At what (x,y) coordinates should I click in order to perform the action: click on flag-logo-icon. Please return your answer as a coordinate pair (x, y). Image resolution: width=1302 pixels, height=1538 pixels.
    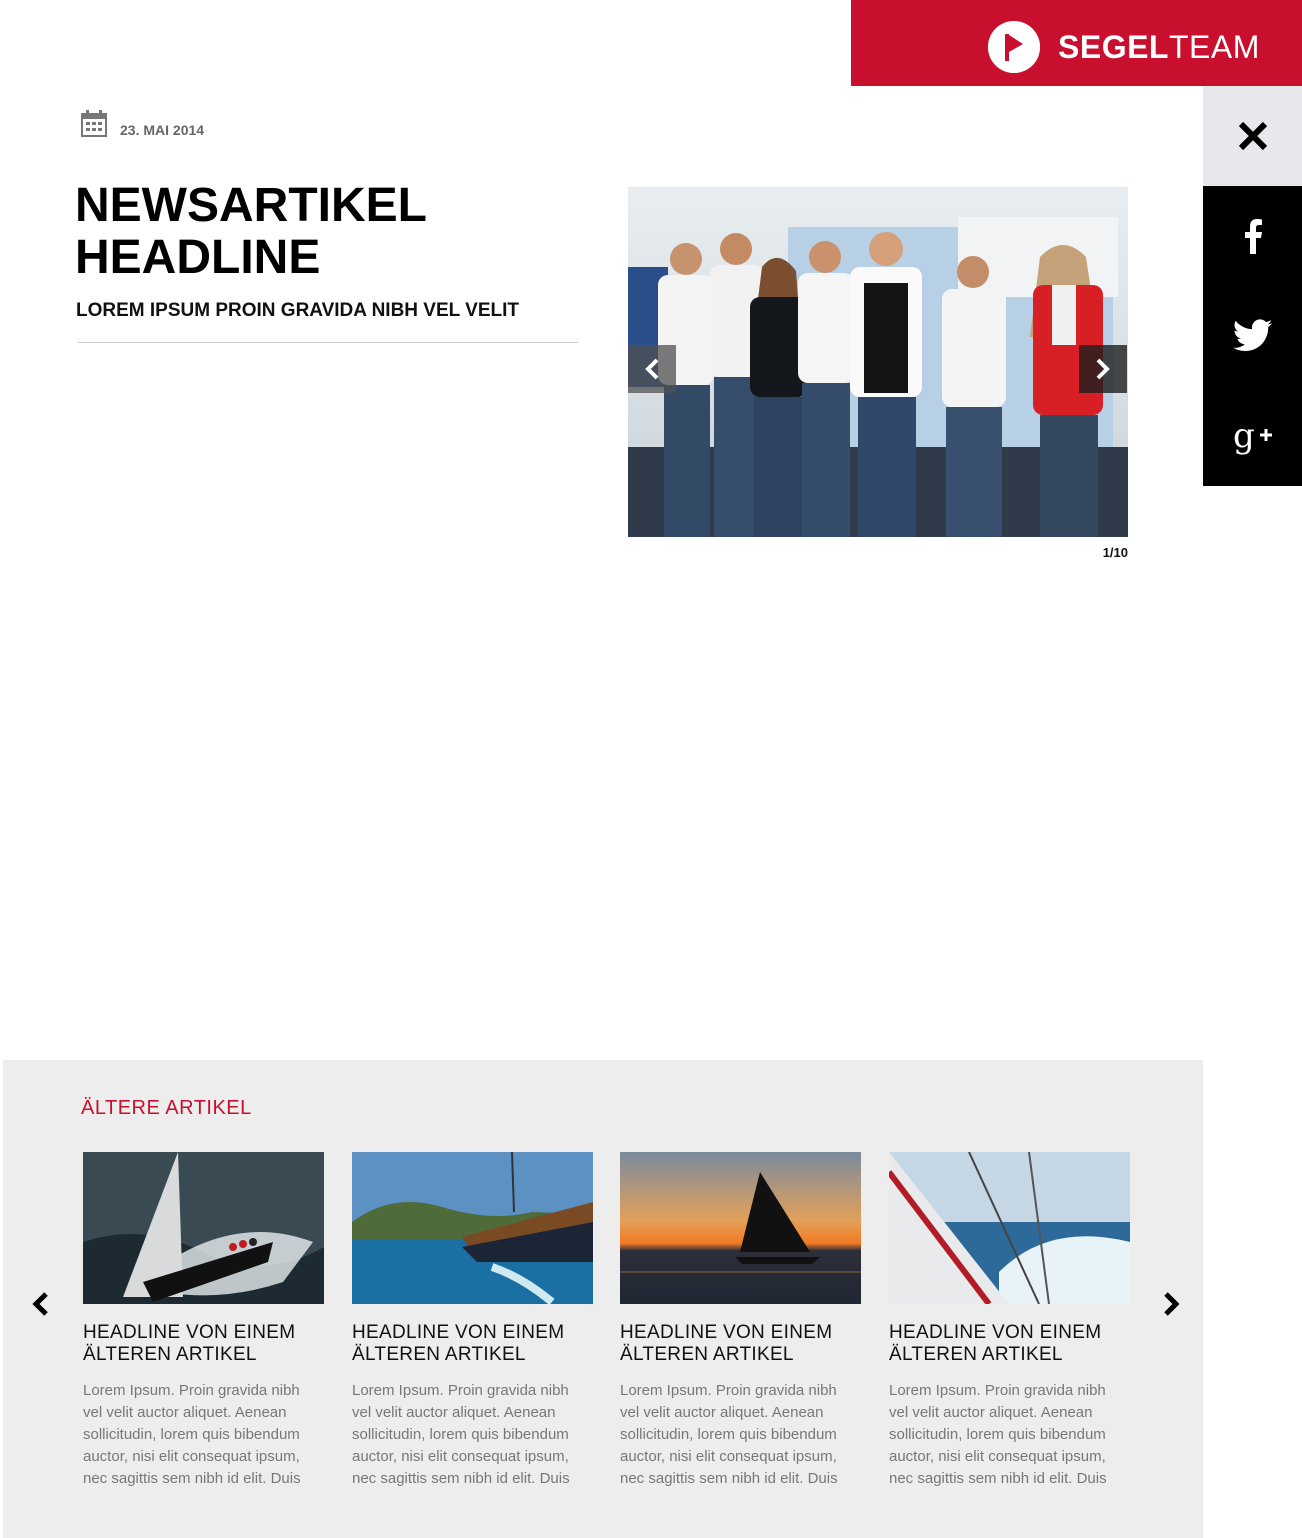
    Looking at the image, I should click on (1014, 47).